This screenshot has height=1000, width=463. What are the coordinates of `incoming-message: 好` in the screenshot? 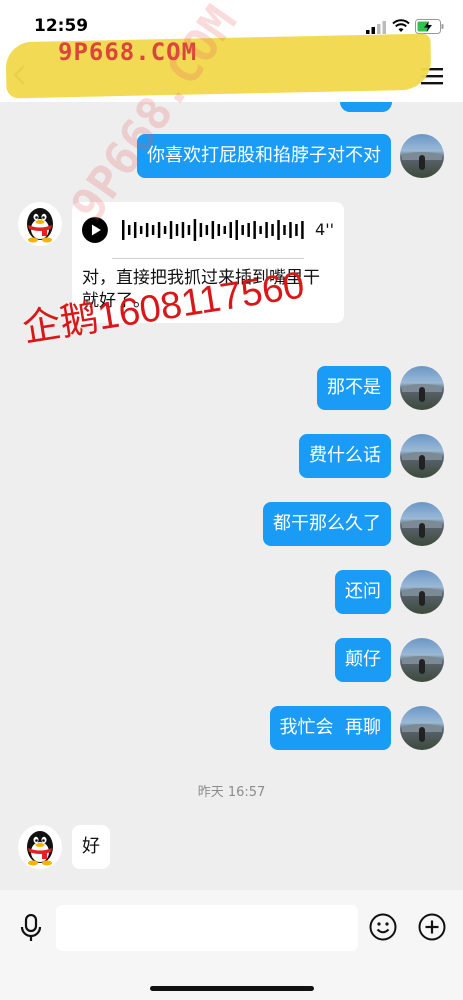 It's located at (91, 847).